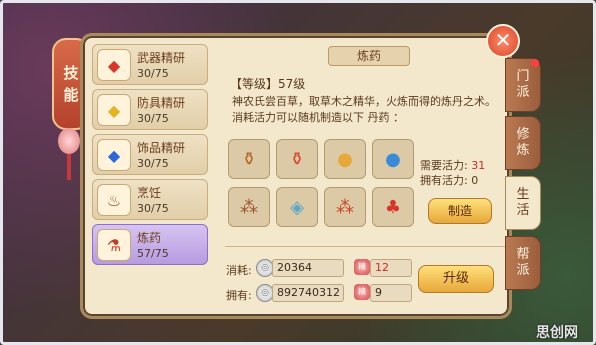 This screenshot has height=345, width=596. Describe the element at coordinates (318, 117) in the screenshot. I see `description-line-2: 消耗活力可以随机制造以下 丹药 ：` at that location.